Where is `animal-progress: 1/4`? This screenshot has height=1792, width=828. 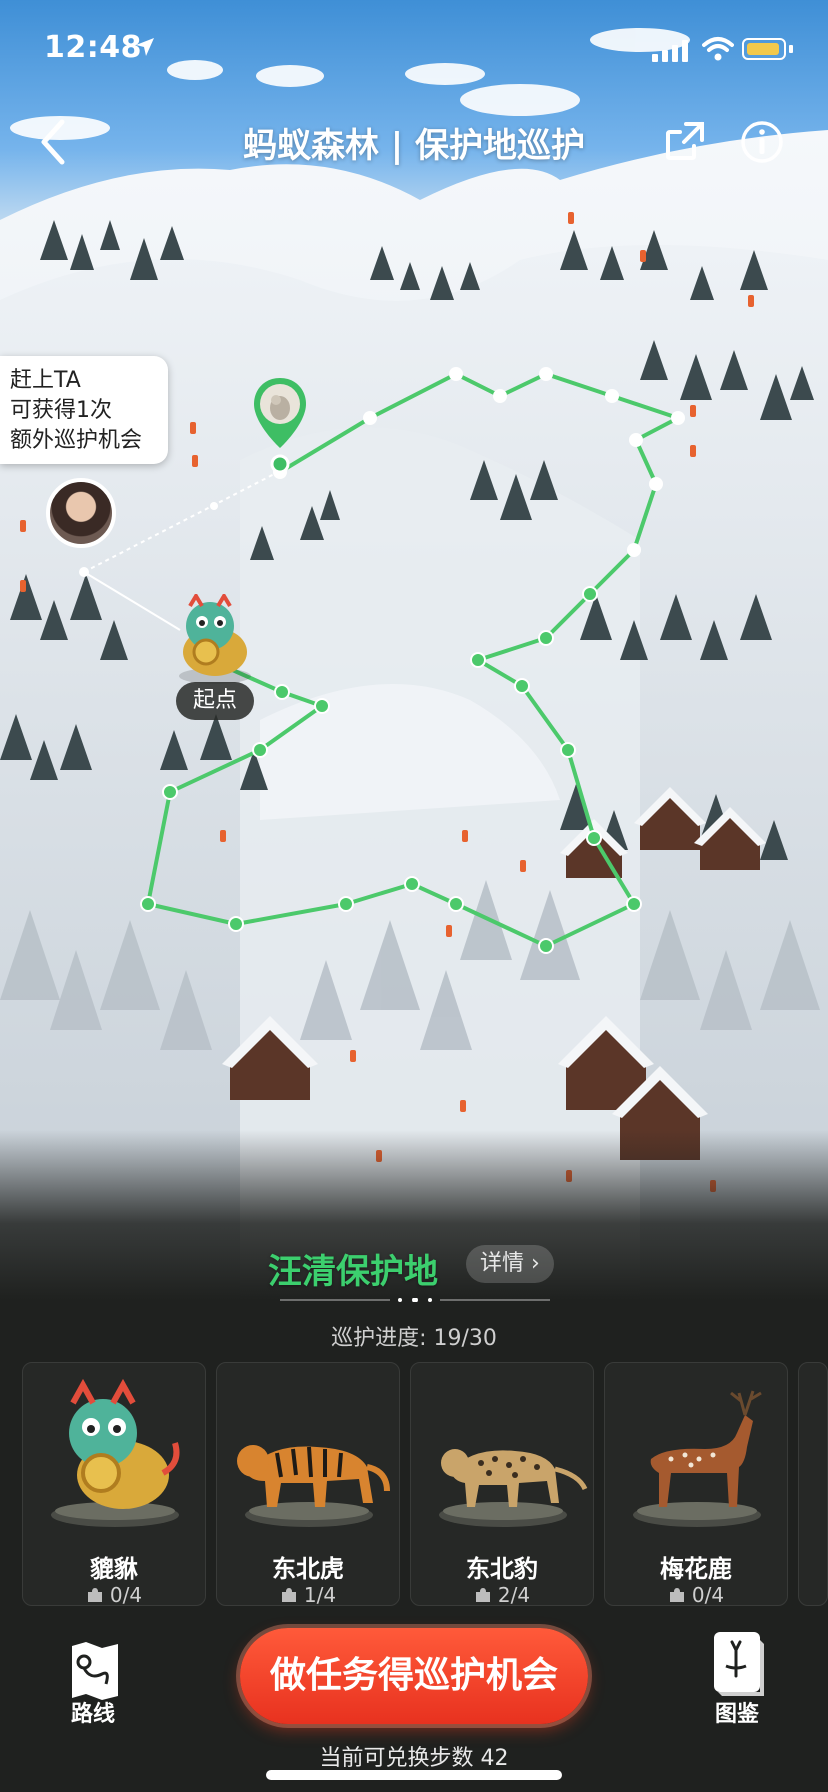
animal-progress: 1/4 is located at coordinates (308, 1595).